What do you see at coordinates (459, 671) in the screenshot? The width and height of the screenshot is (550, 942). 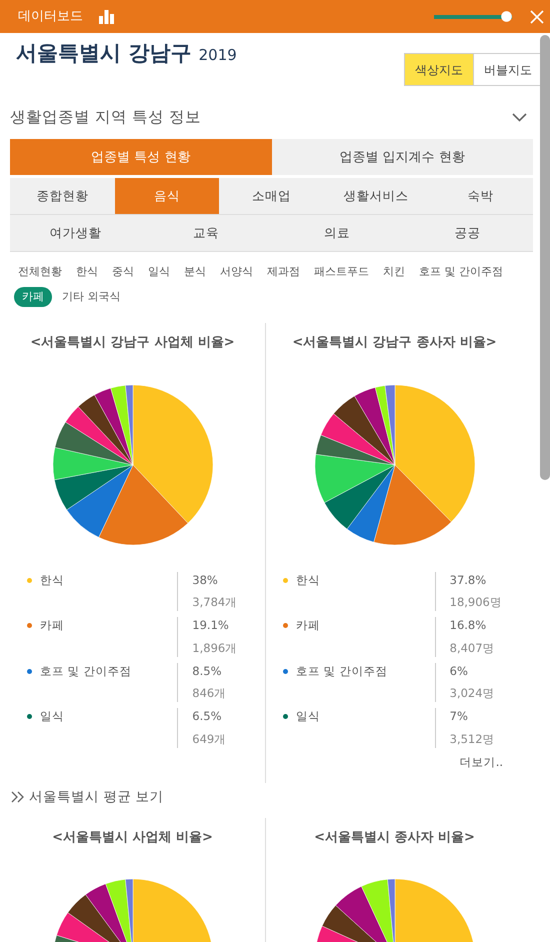 I see `legend-percent: 6%` at bounding box center [459, 671].